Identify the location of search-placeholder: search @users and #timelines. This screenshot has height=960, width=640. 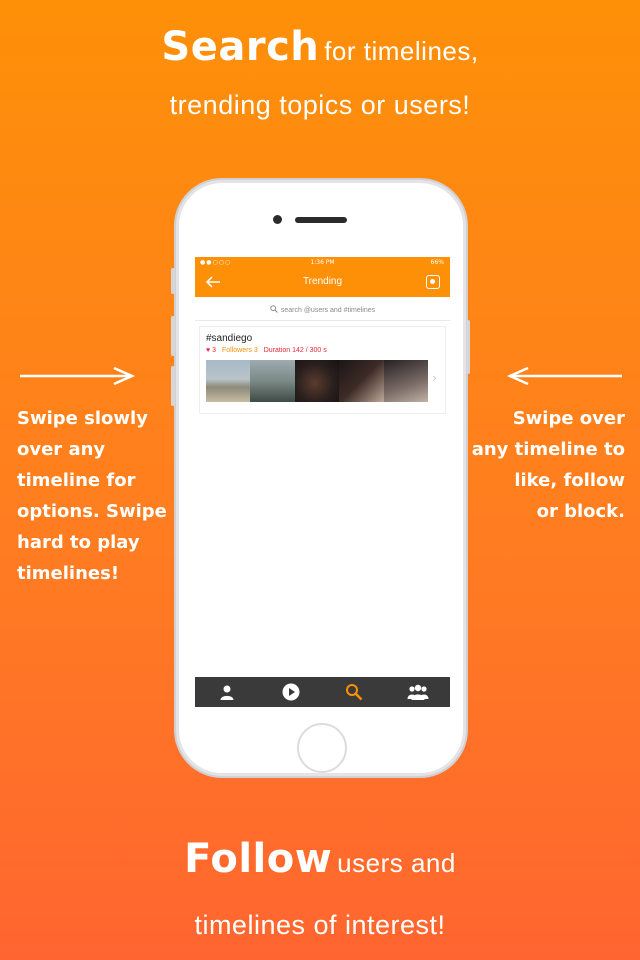
(328, 310).